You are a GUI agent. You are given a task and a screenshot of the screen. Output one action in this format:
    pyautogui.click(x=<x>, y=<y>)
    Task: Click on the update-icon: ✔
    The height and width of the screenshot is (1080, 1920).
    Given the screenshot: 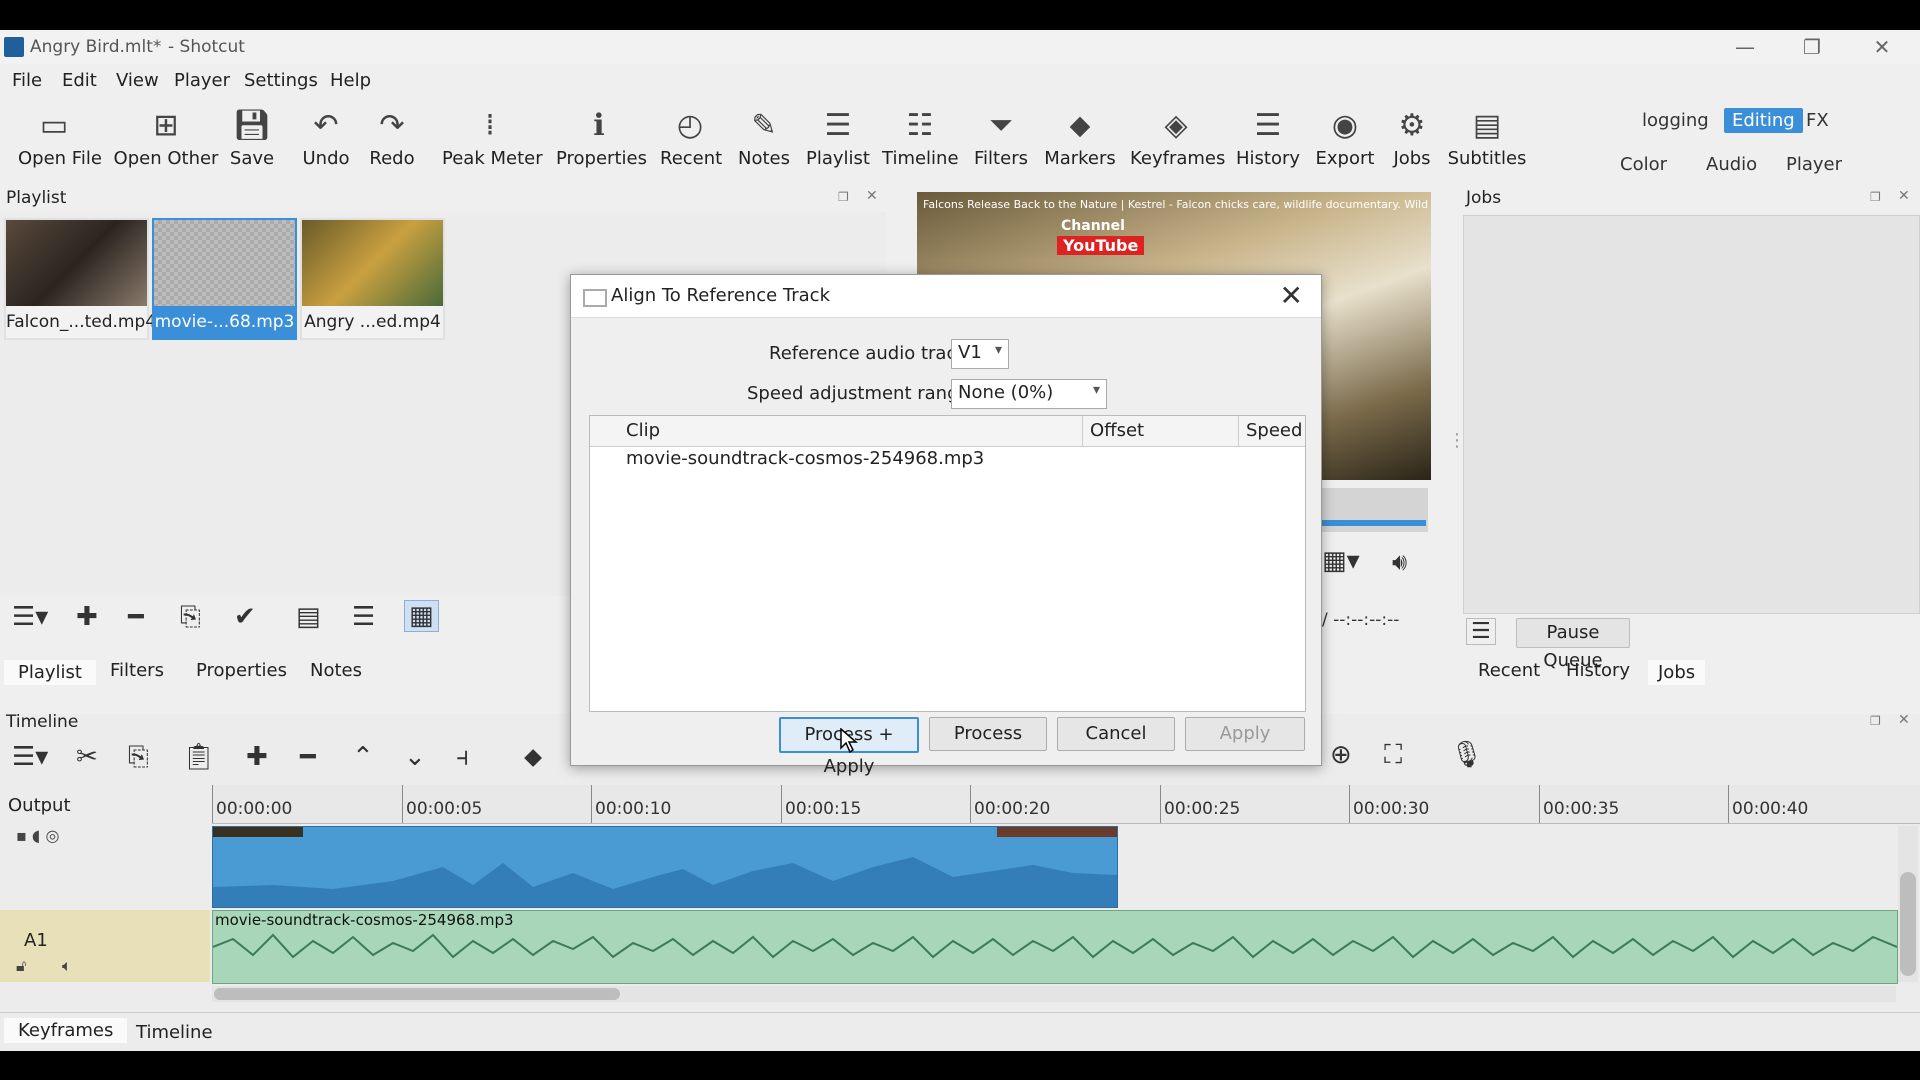 What is the action you would take?
    pyautogui.click(x=245, y=617)
    